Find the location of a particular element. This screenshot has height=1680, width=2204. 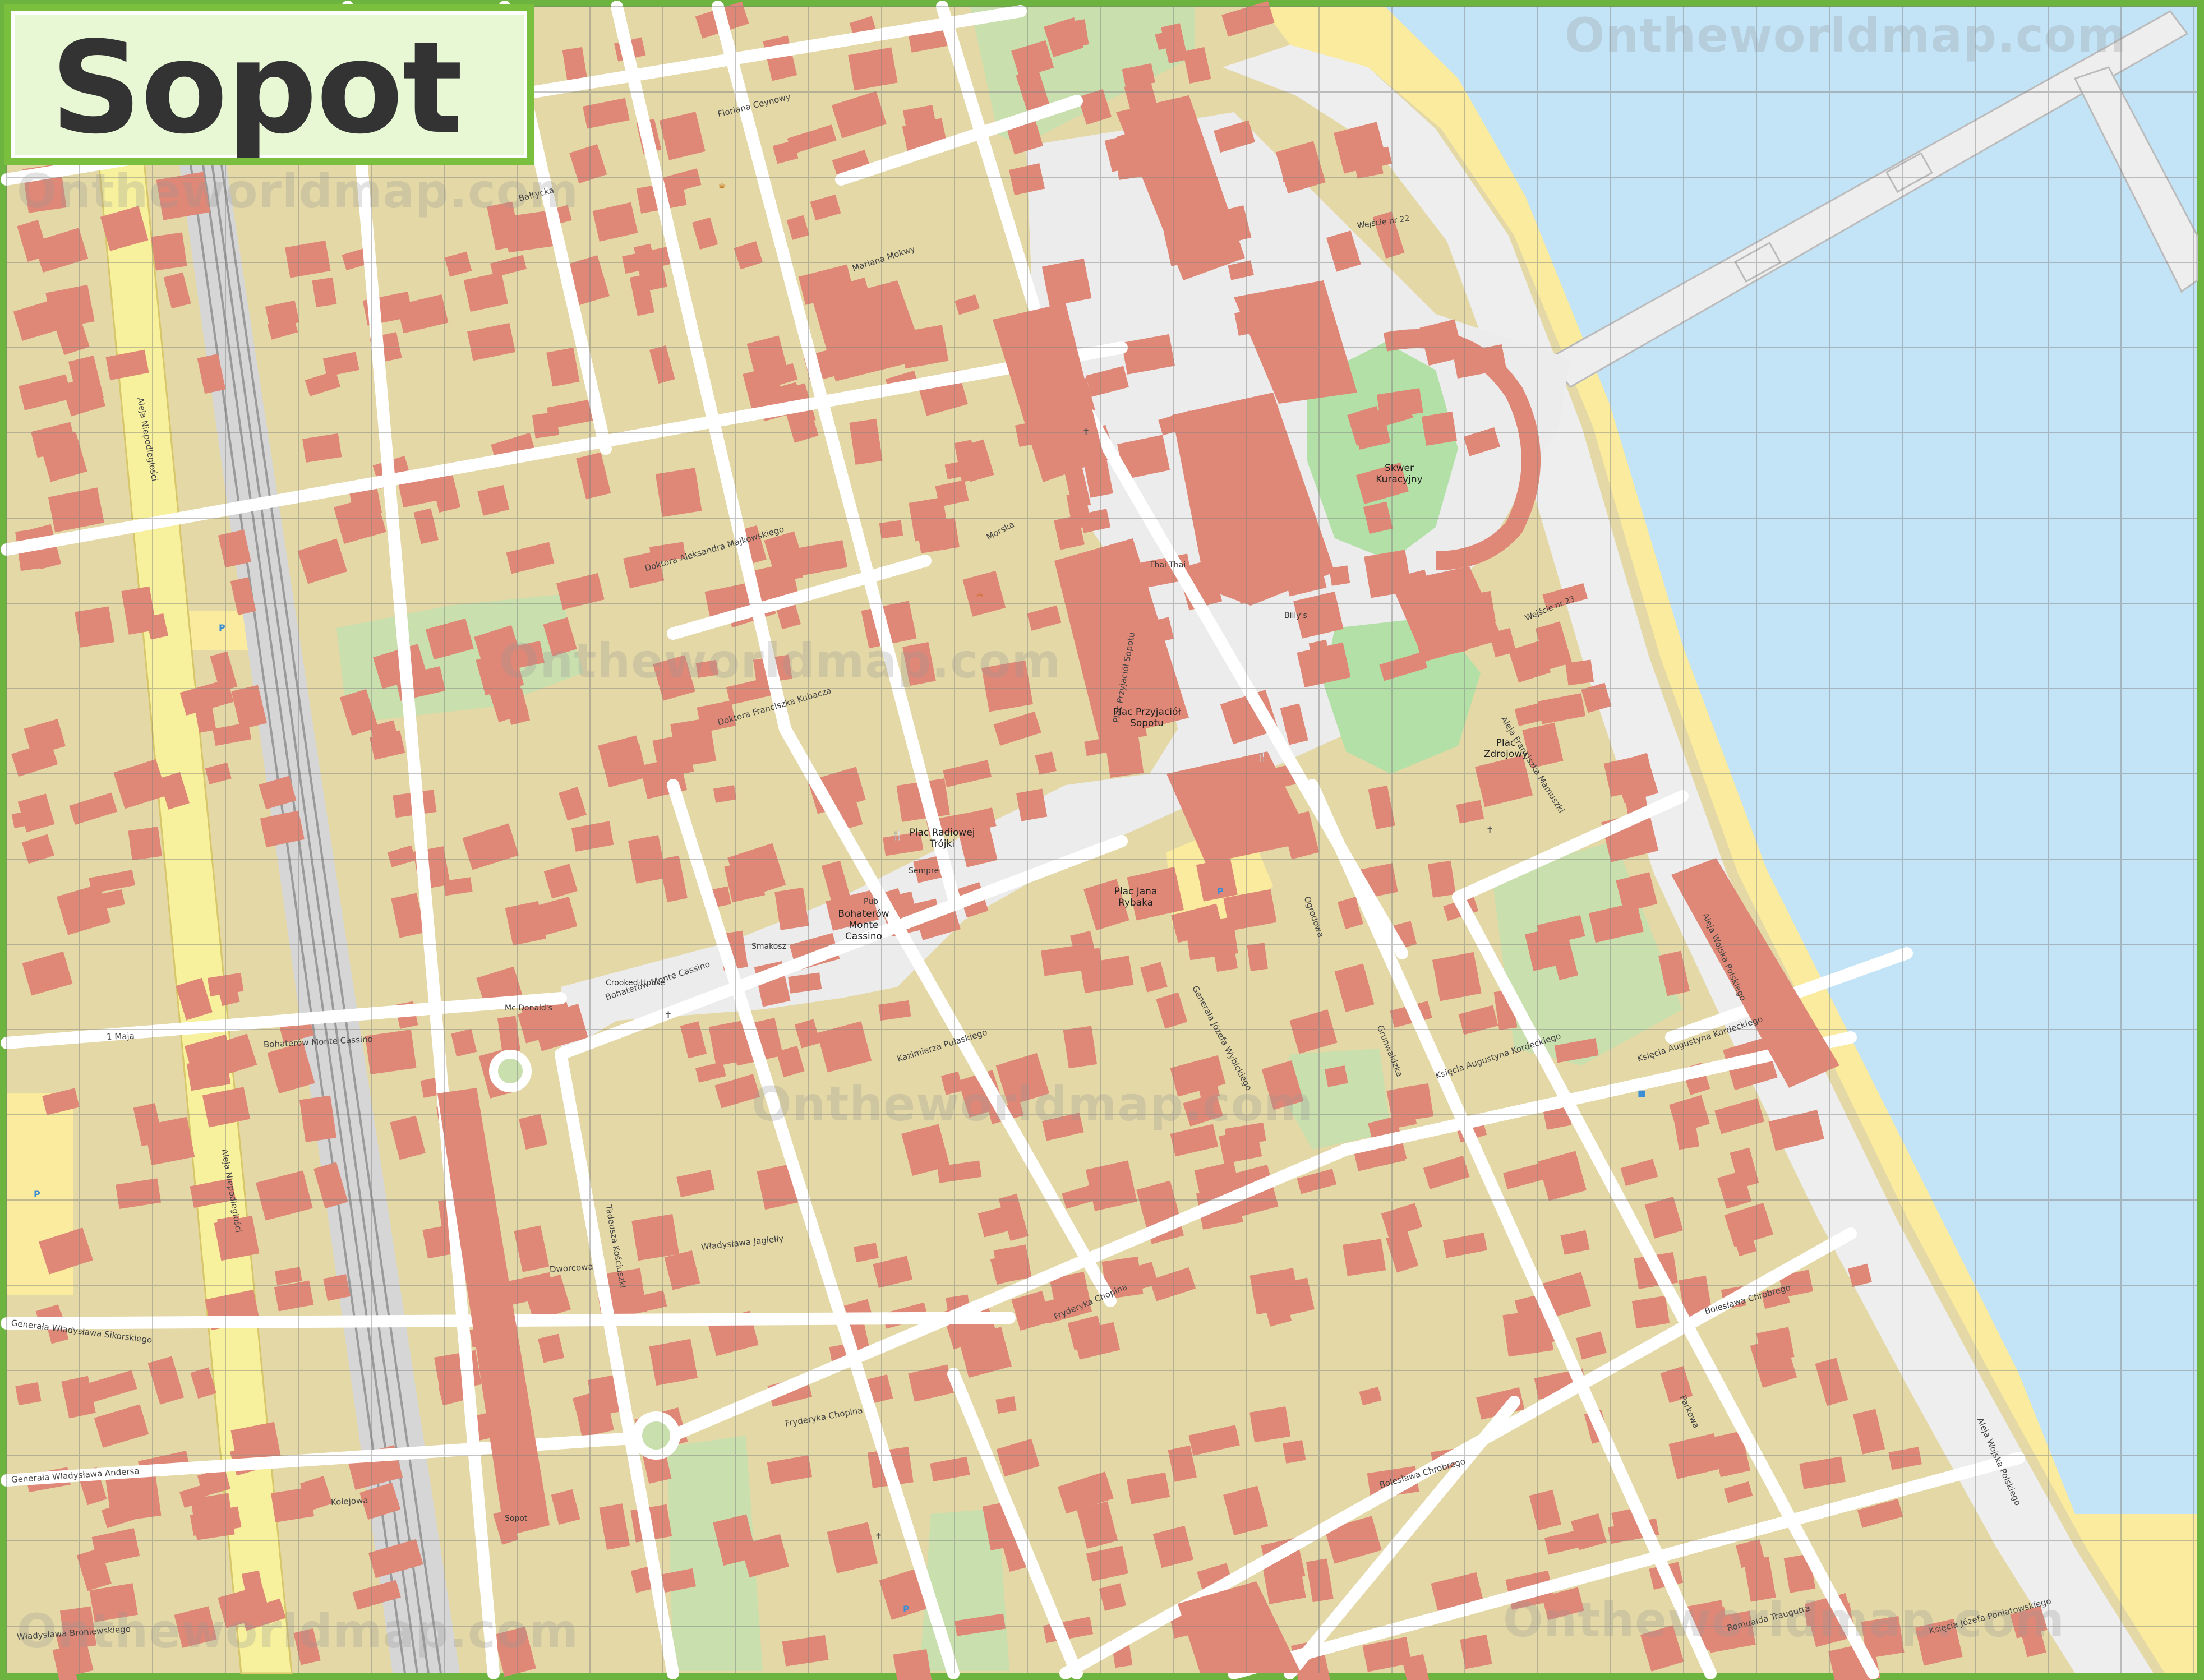

poi-label: Sopot is located at coordinates (516, 1518).